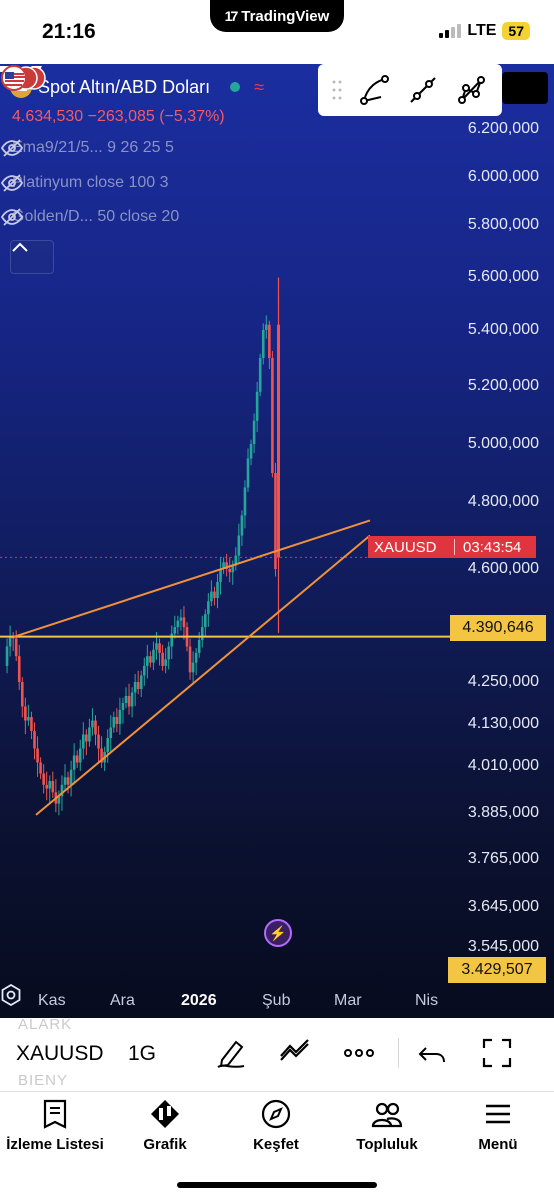 This screenshot has height=1200, width=554. Describe the element at coordinates (503, 128) in the screenshot. I see `price-scale-label: 6.200,000` at that location.